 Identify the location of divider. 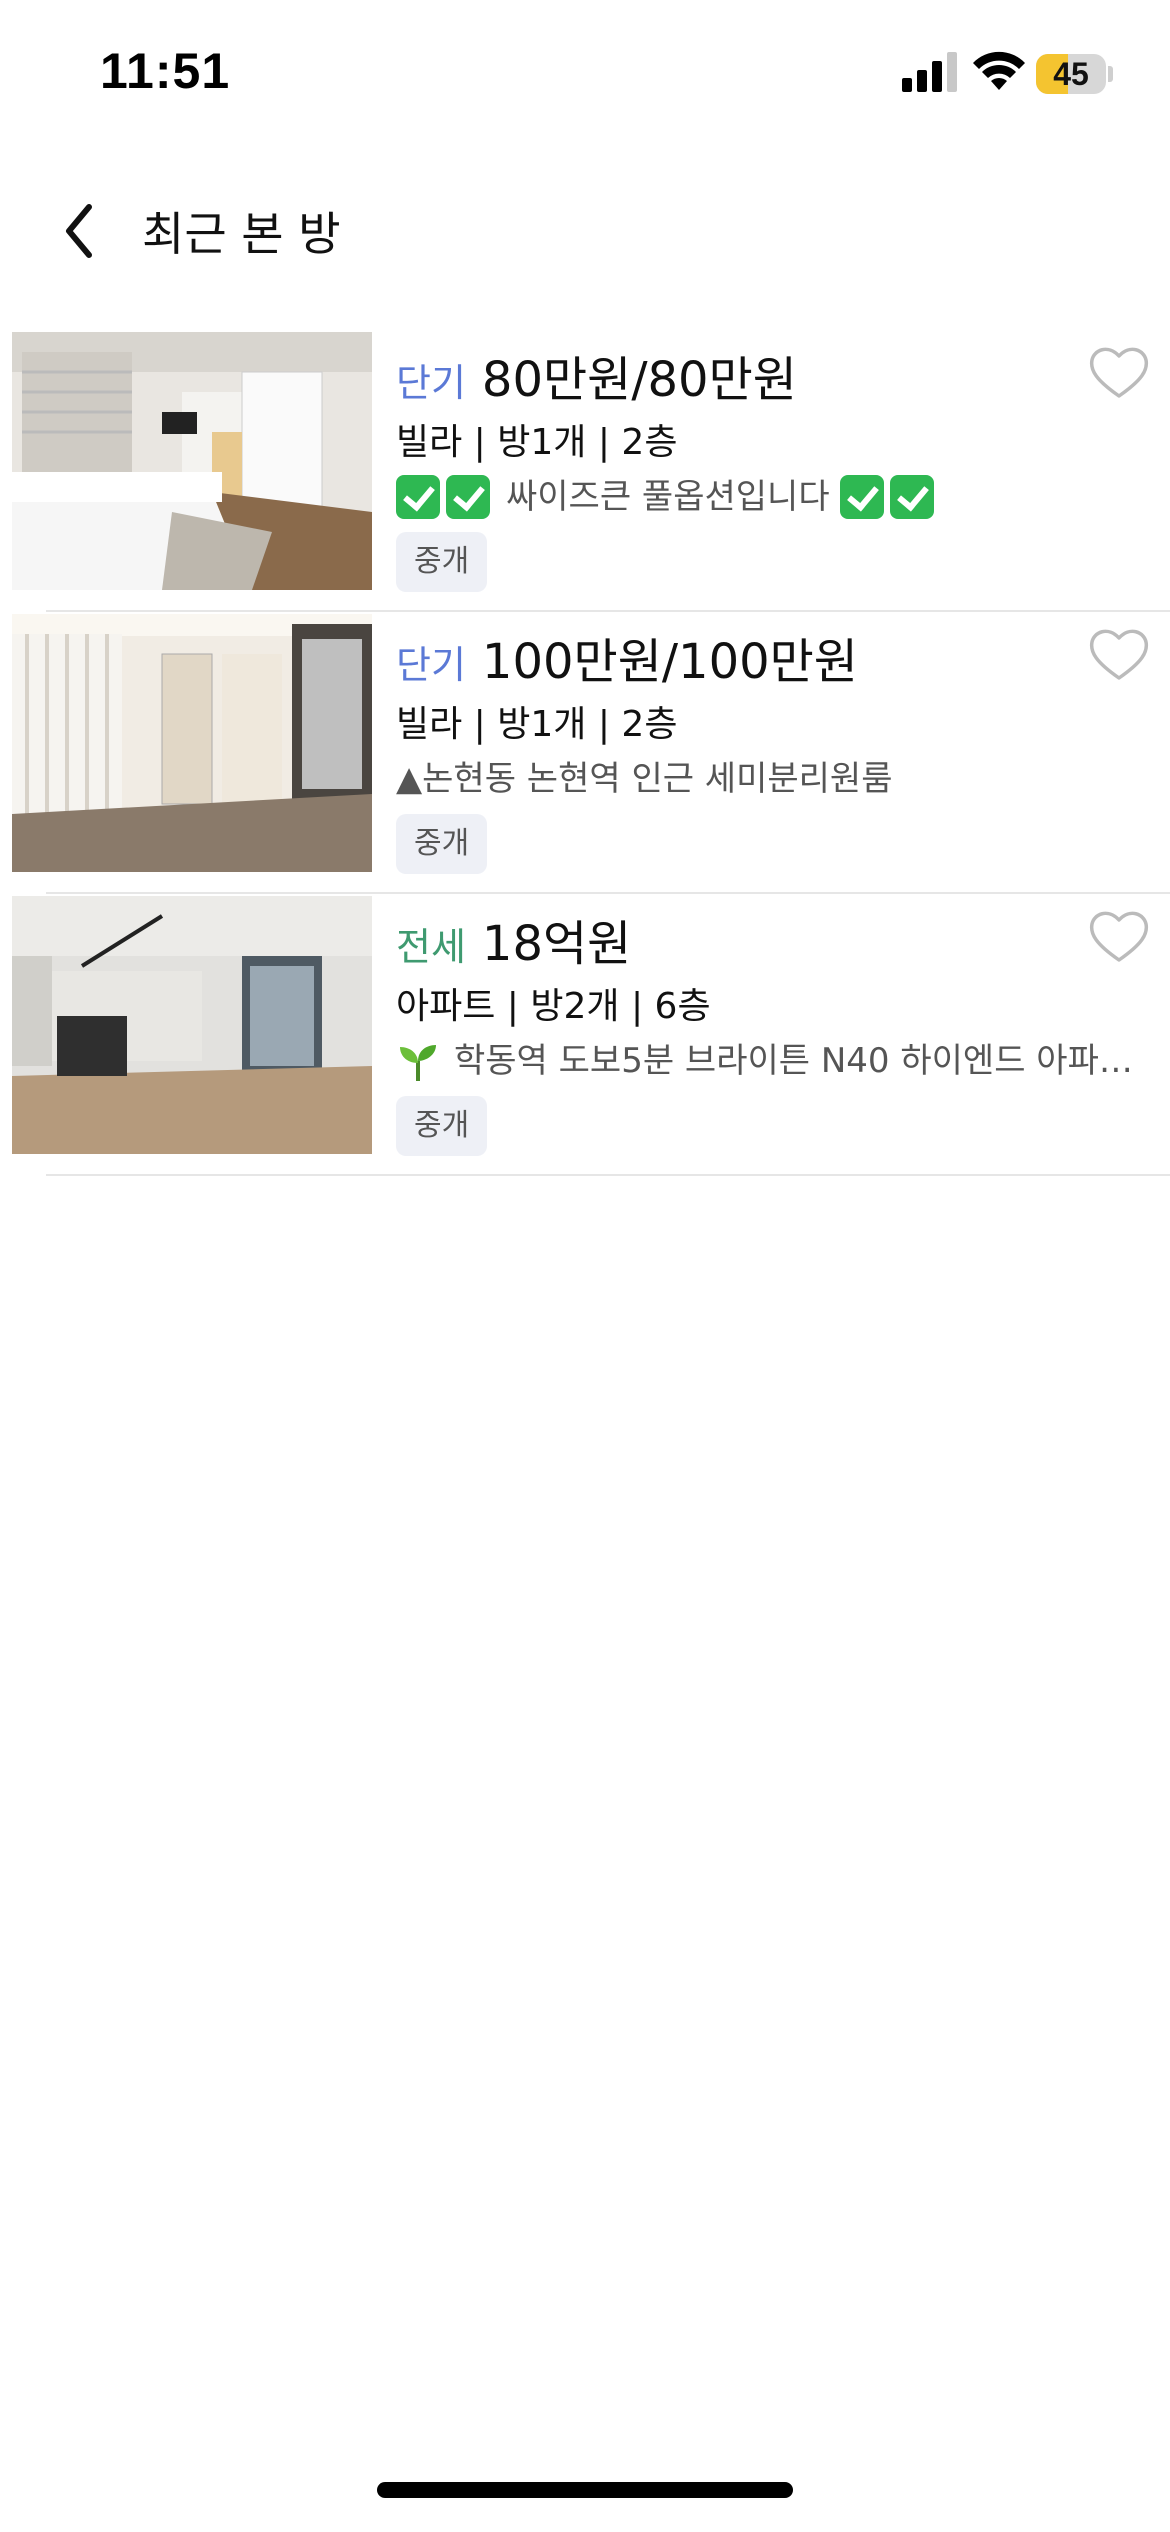
(608, 1175).